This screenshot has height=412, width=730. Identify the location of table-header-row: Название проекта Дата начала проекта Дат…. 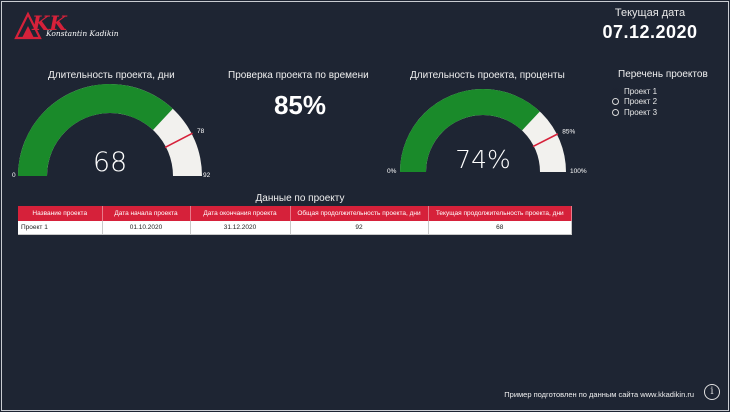
(295, 213).